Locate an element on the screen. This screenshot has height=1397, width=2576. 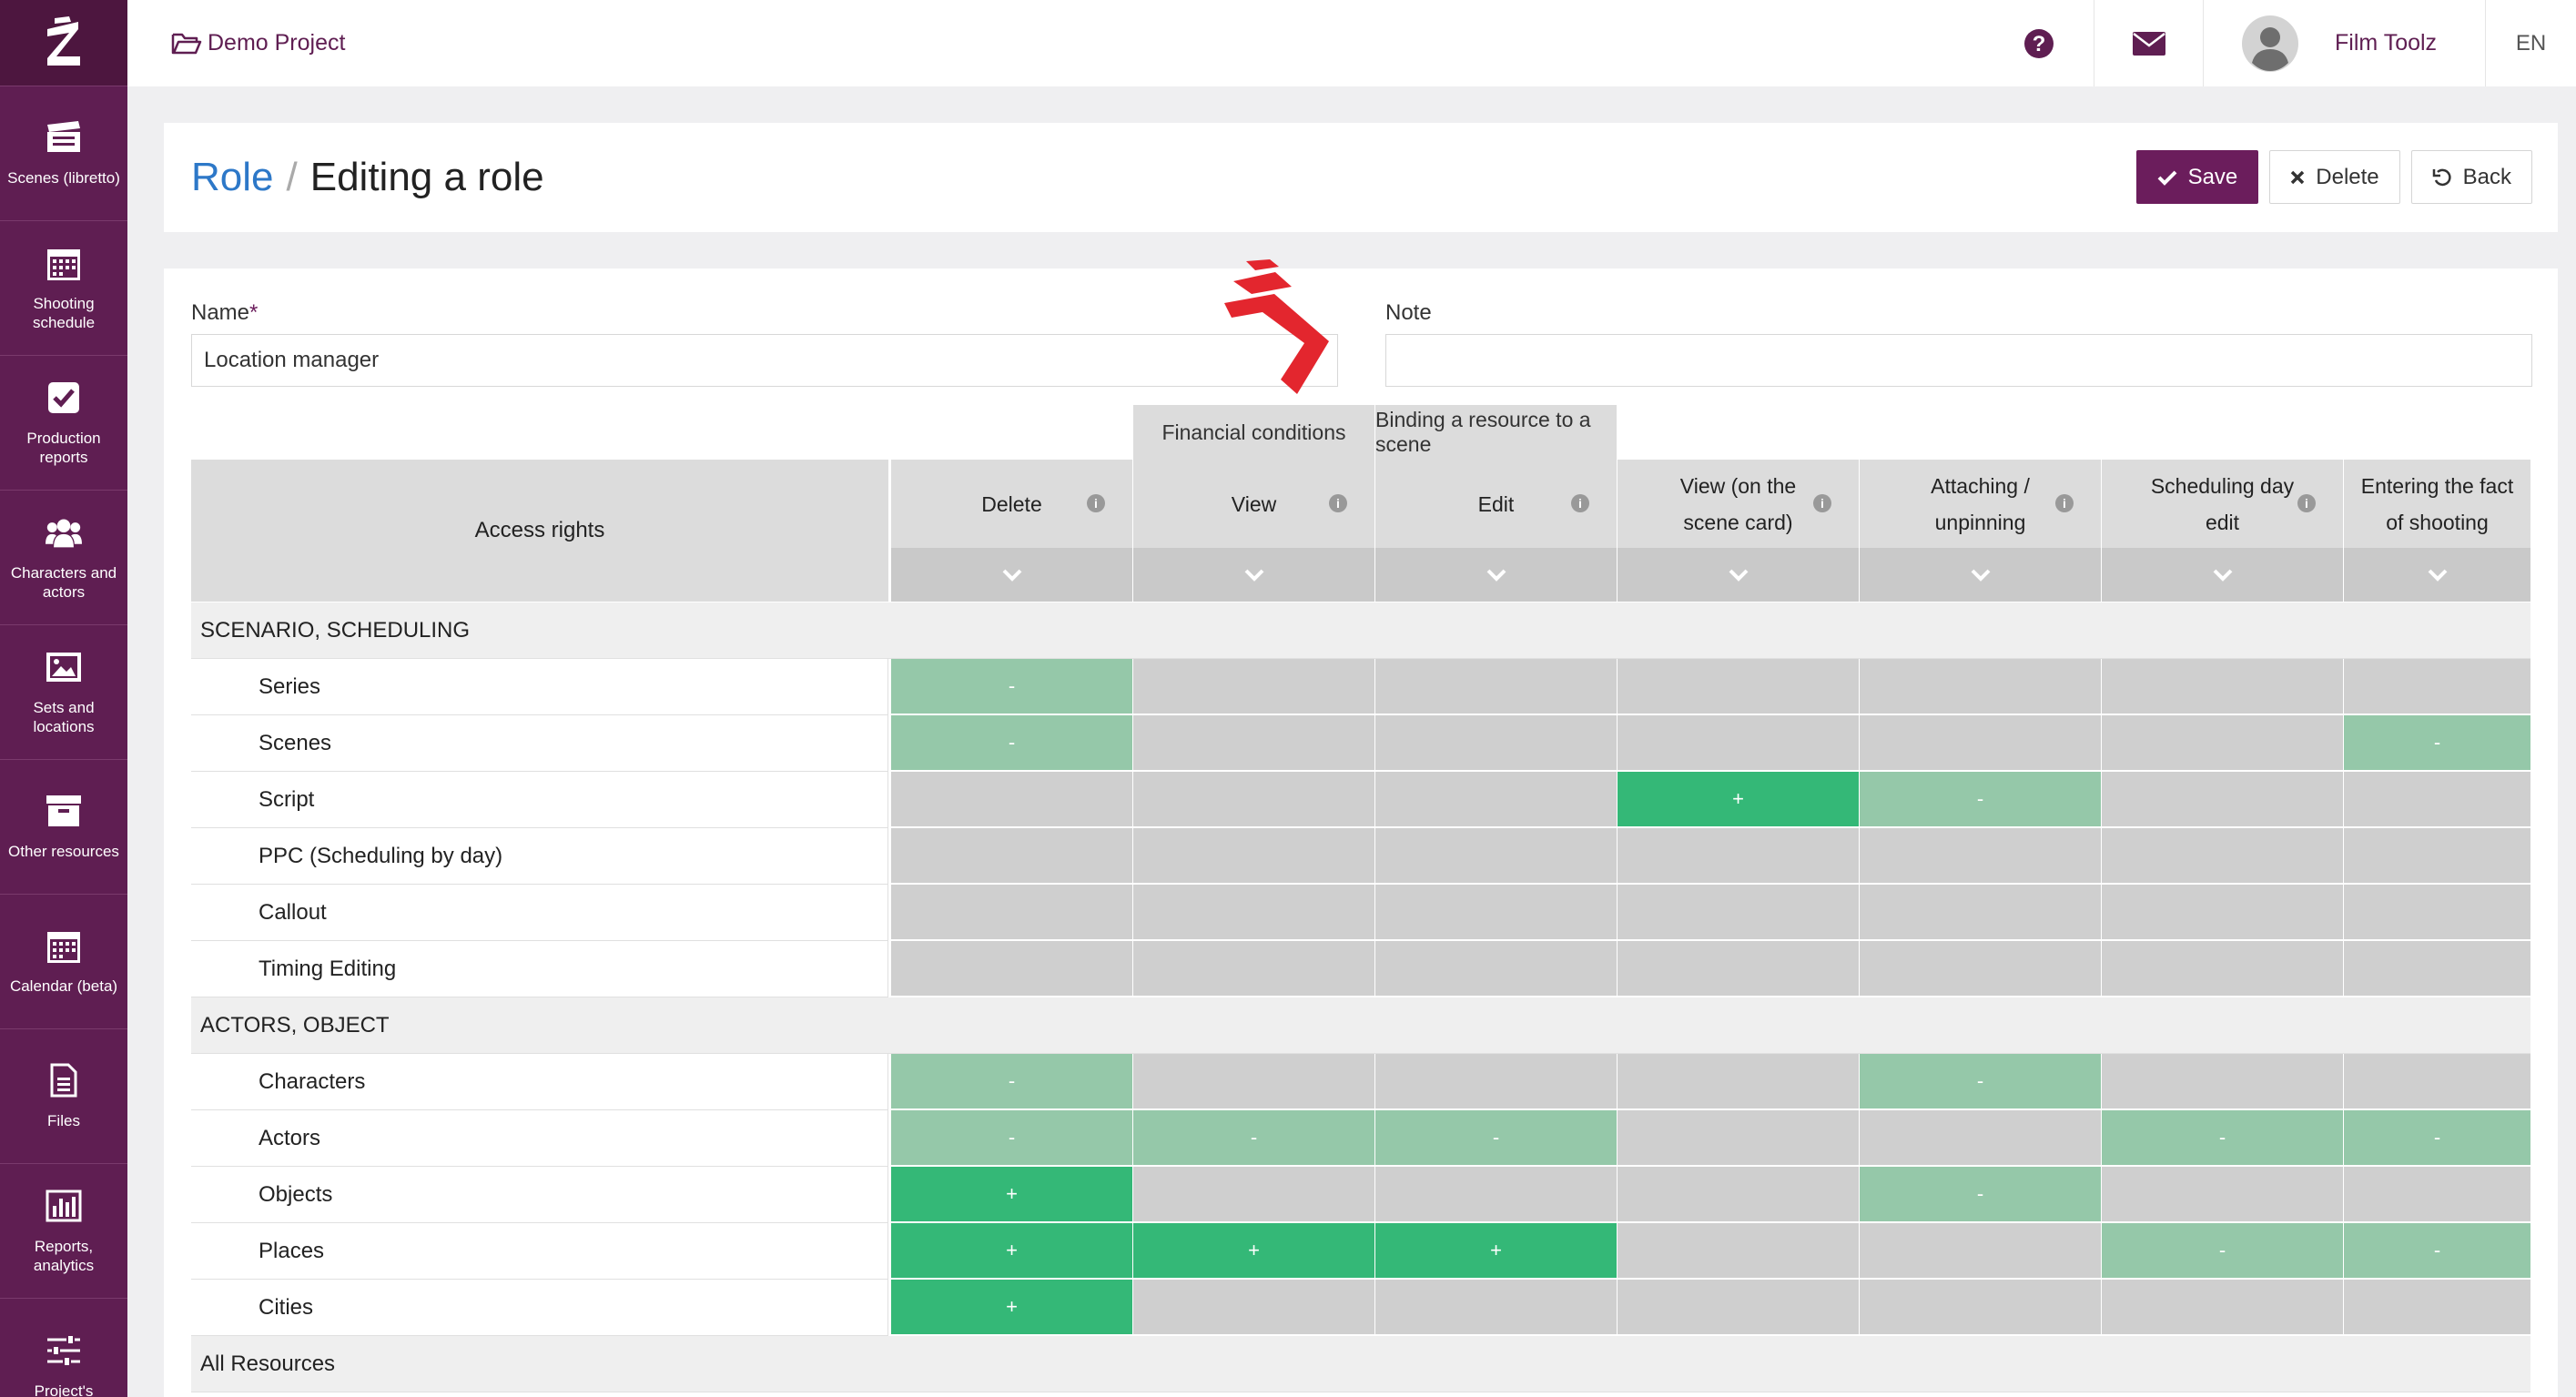
sidebar-item-calendar: Calendar (beta) is located at coordinates (63, 962).